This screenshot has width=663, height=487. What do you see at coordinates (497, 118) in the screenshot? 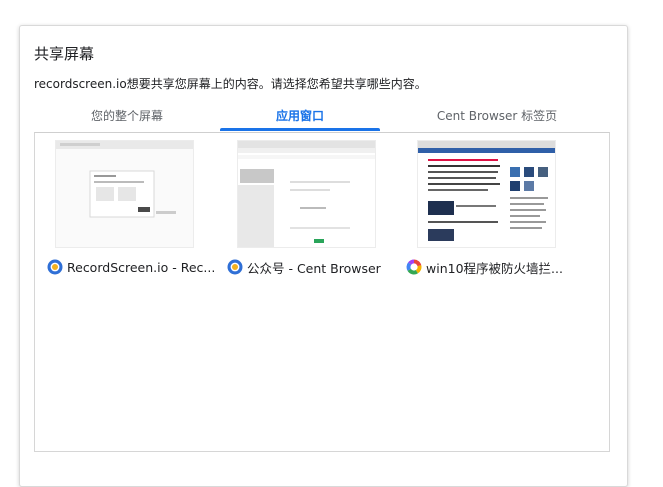
I see `tab-browser-tab: Cent Browser 标签页` at bounding box center [497, 118].